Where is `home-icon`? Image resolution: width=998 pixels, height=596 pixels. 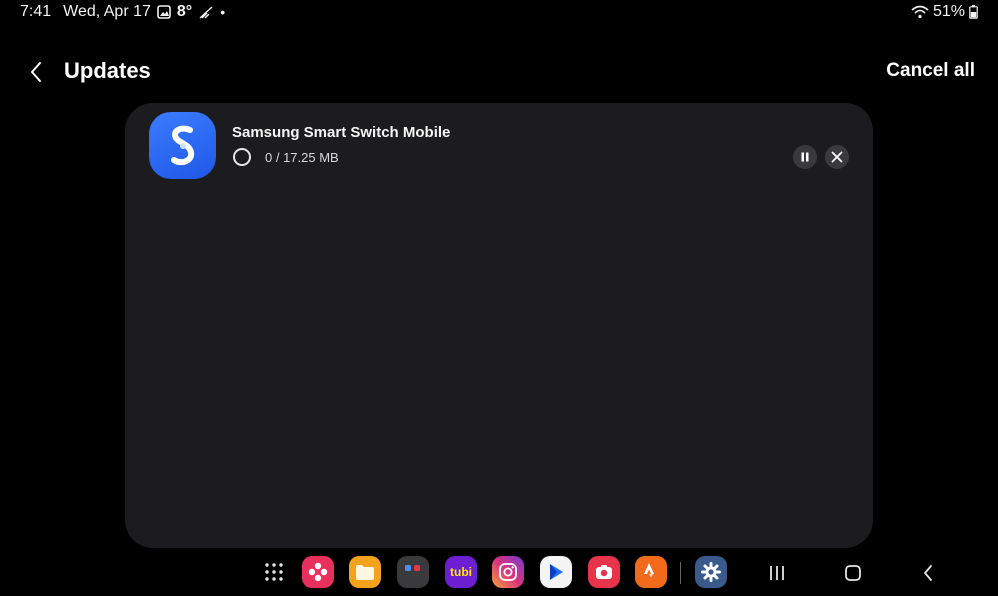
home-icon is located at coordinates (853, 573).